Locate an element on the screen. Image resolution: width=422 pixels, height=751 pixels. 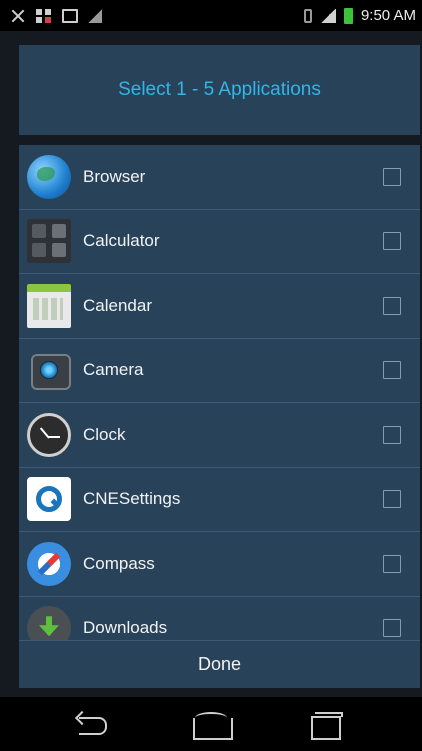
status-right: 9:50 AM is located at coordinates (359, 15).